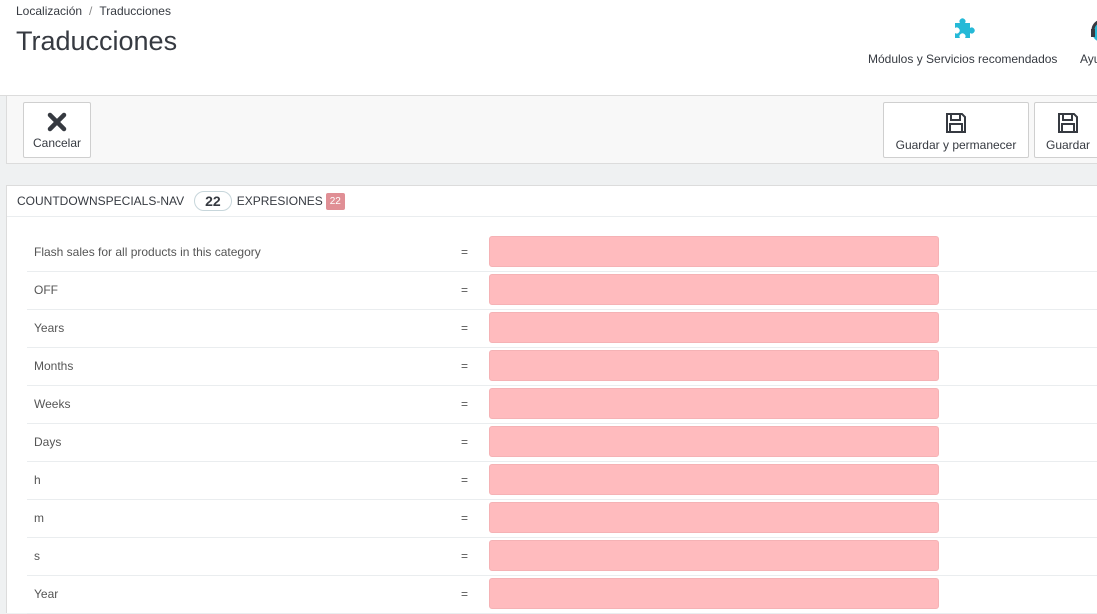  What do you see at coordinates (551, 130) in the screenshot?
I see `action-toolbar: Cancelar Guardar y permanecer Guardar` at bounding box center [551, 130].